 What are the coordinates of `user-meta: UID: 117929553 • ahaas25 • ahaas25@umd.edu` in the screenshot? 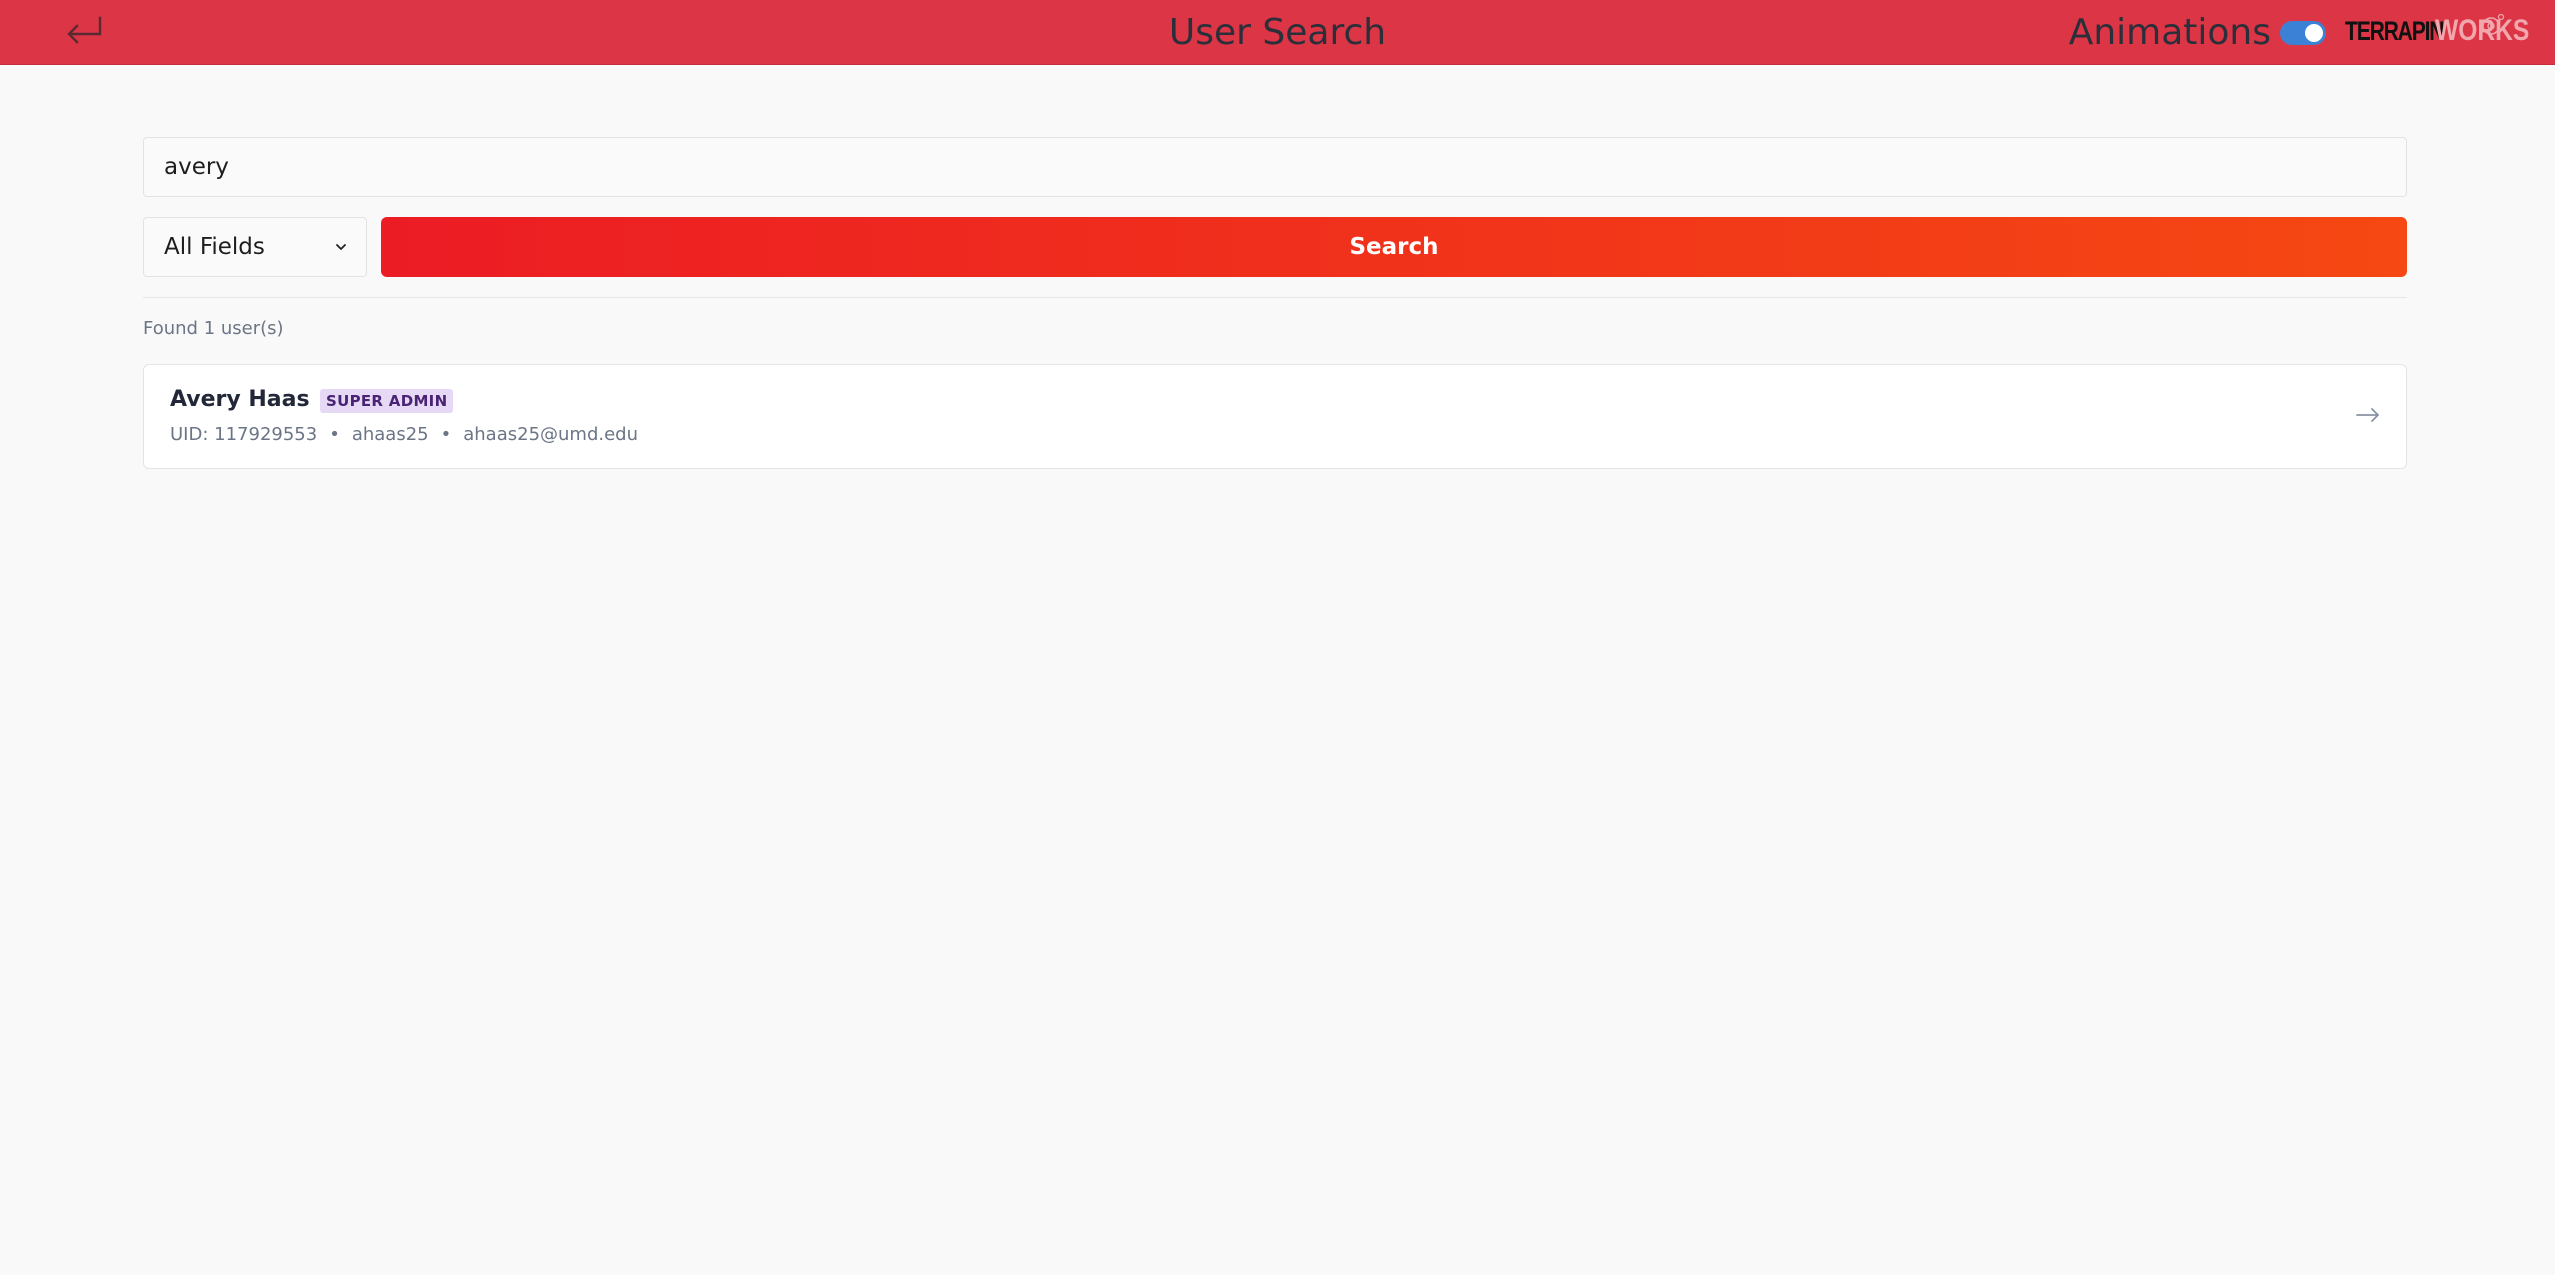 It's located at (404, 434).